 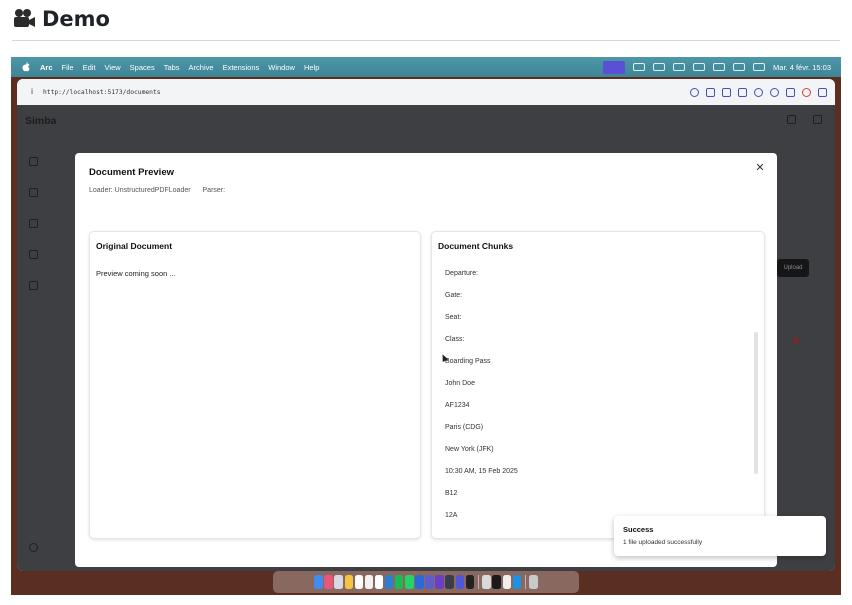 What do you see at coordinates (142, 67) in the screenshot?
I see `menu-spaces: Spaces` at bounding box center [142, 67].